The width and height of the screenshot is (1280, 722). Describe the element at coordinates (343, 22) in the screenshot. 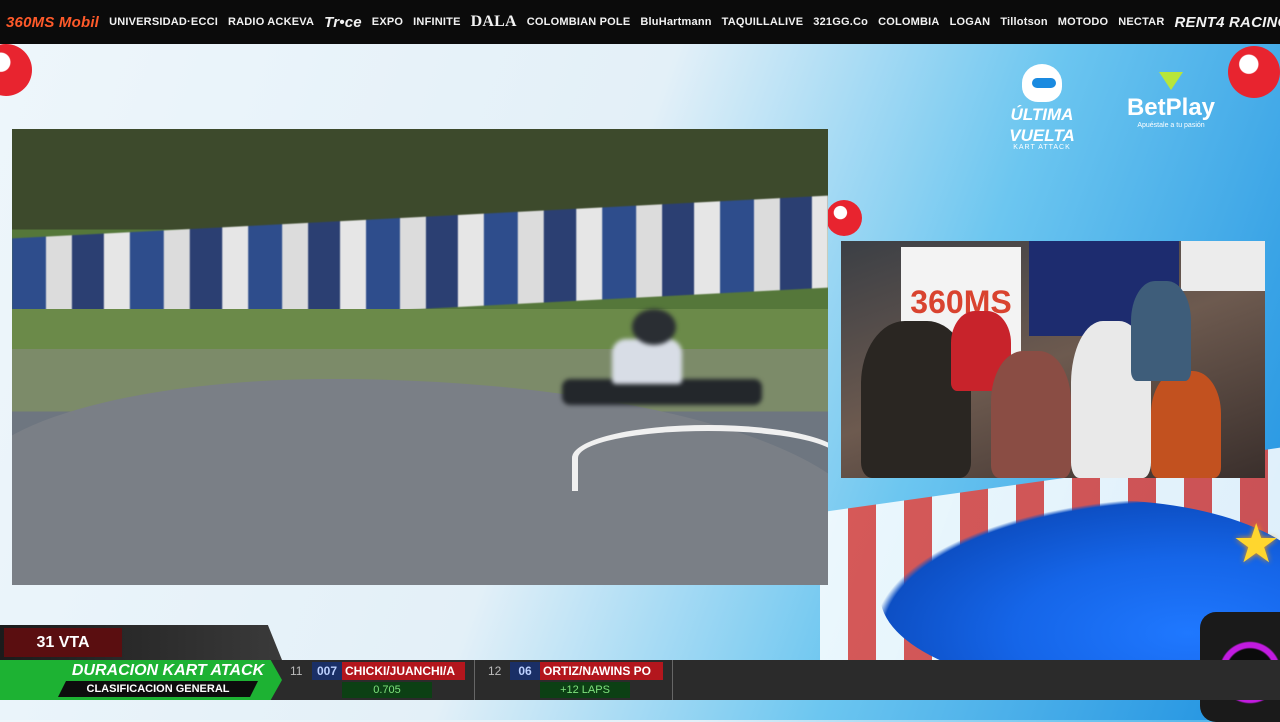

I see `sponsor-logo: Tr•ce` at that location.